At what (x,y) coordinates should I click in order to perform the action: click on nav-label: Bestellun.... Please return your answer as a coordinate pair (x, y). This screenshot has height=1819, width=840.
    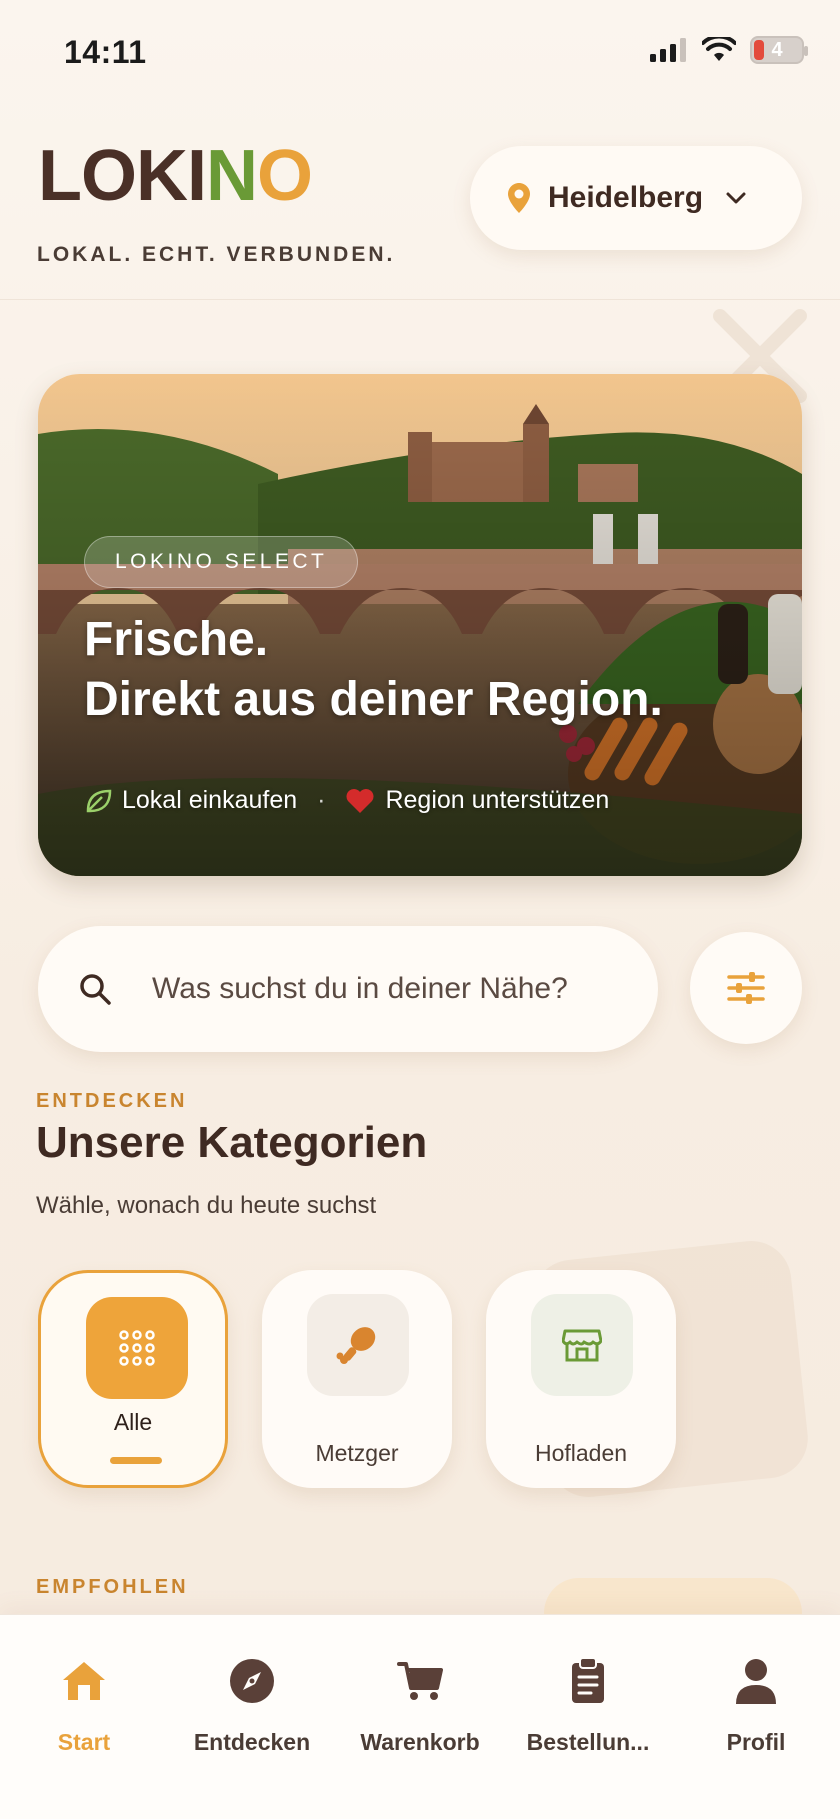
    Looking at the image, I should click on (588, 1742).